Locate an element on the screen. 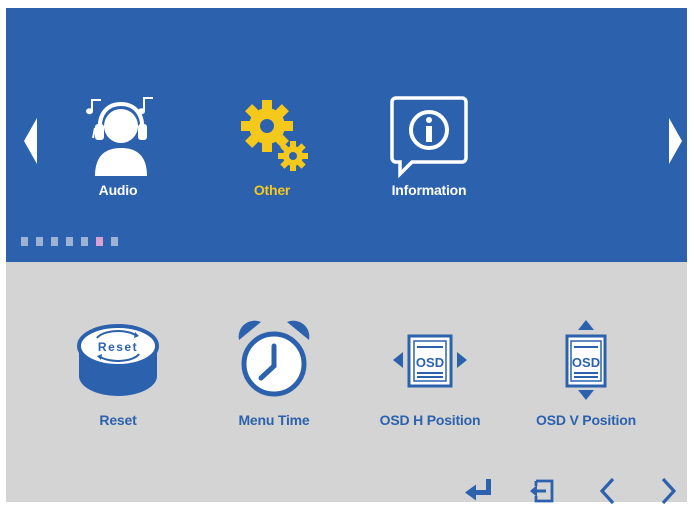  info-icon is located at coordinates (429, 137).